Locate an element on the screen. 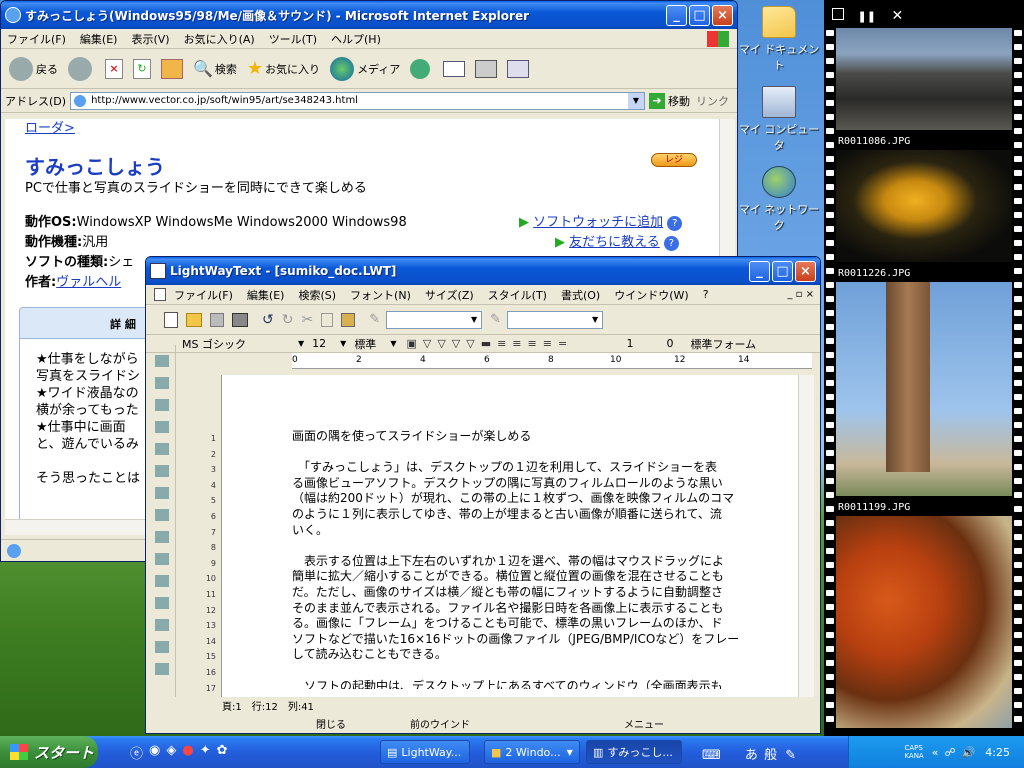  forward-button is located at coordinates (81, 68).